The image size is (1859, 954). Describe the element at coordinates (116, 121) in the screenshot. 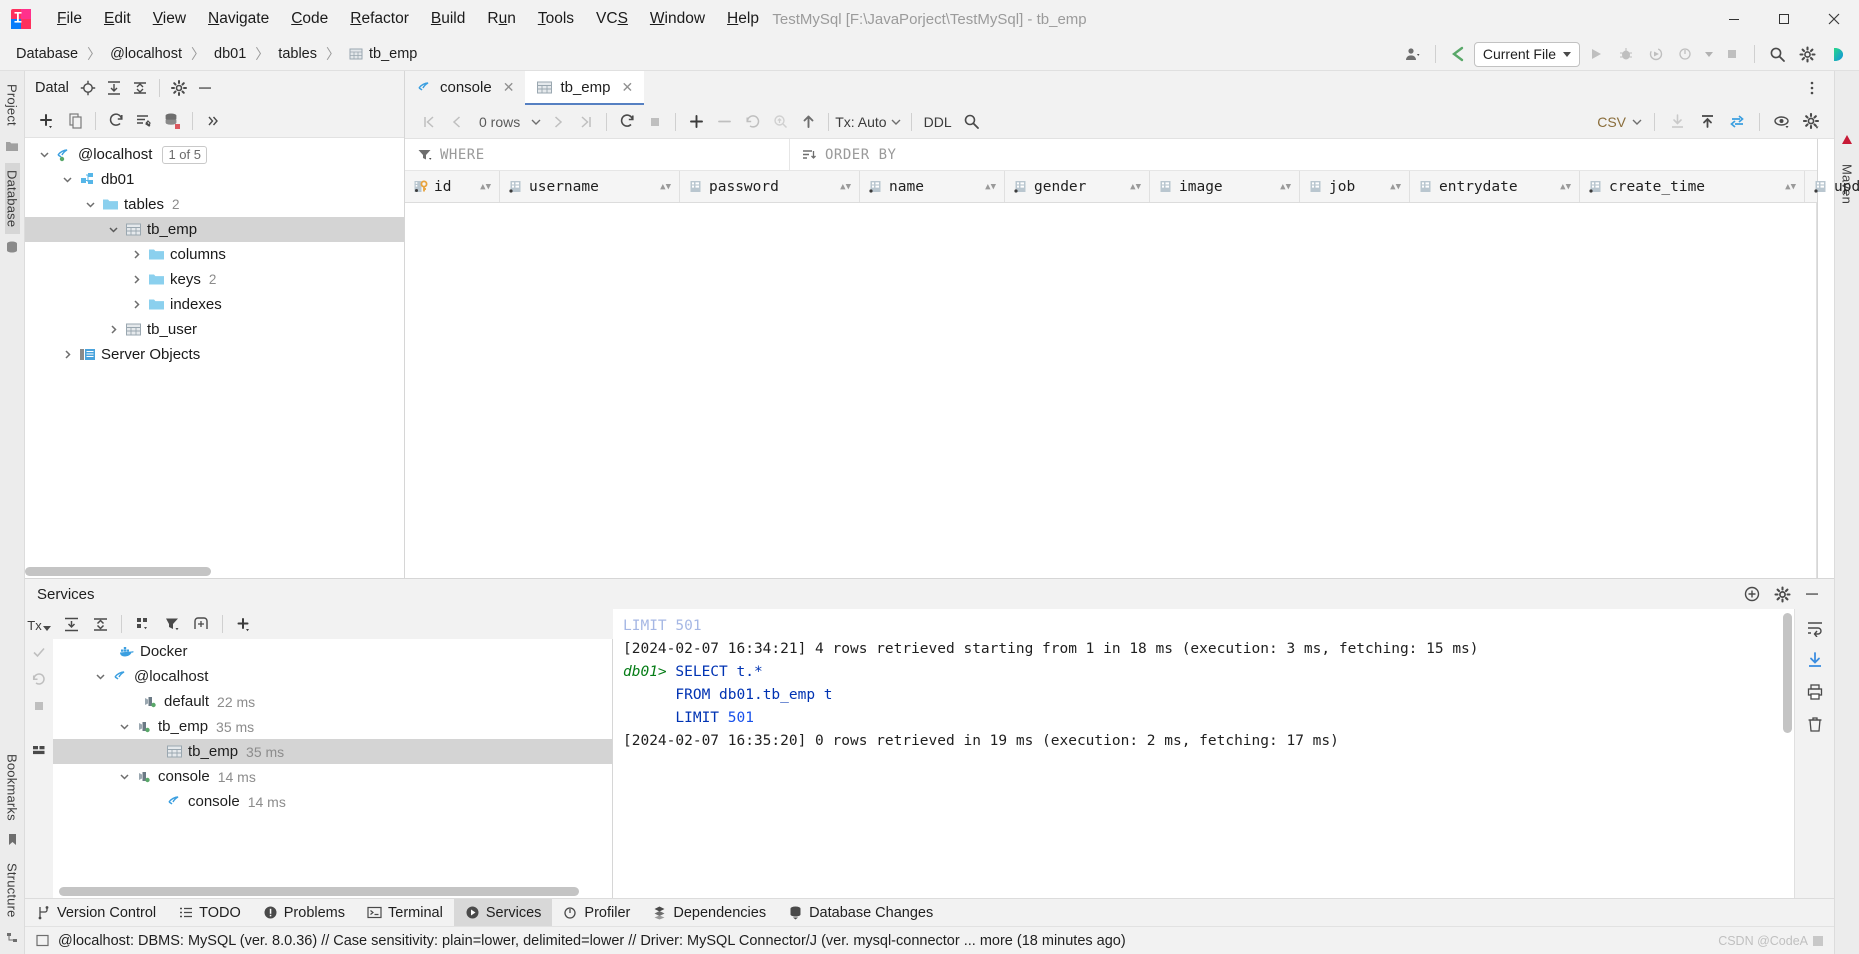

I see `refresh-icon` at that location.